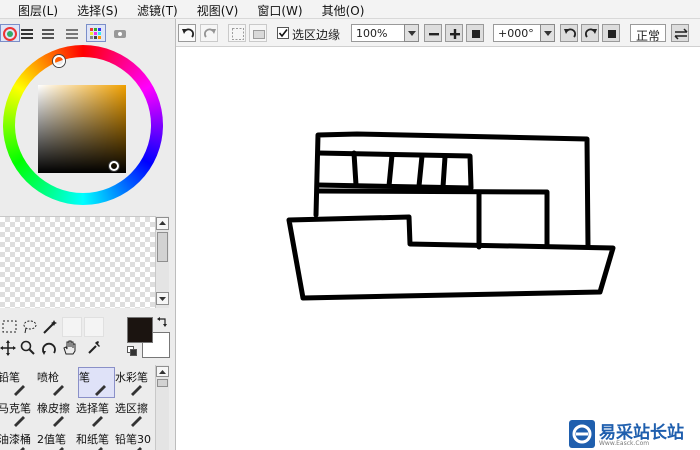 The height and width of the screenshot is (450, 700). What do you see at coordinates (100, 390) in the screenshot?
I see `pen-icon` at bounding box center [100, 390].